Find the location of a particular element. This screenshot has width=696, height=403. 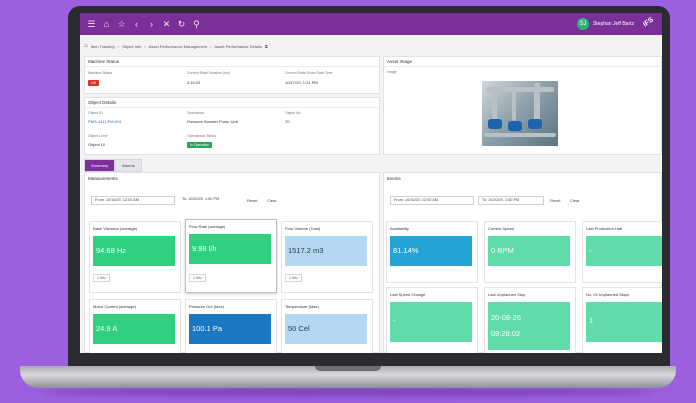

panel-title: Object Details is located at coordinates (232, 103).